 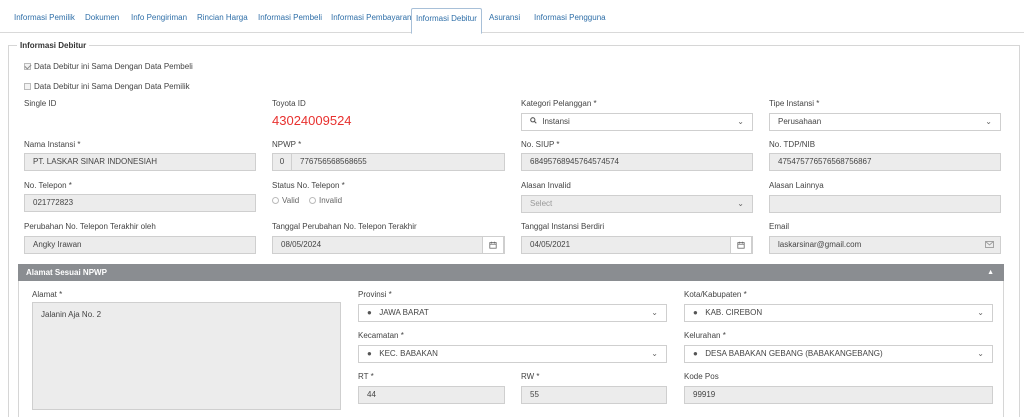 What do you see at coordinates (375, 294) in the screenshot?
I see `provinsi-label: Provinsi *` at bounding box center [375, 294].